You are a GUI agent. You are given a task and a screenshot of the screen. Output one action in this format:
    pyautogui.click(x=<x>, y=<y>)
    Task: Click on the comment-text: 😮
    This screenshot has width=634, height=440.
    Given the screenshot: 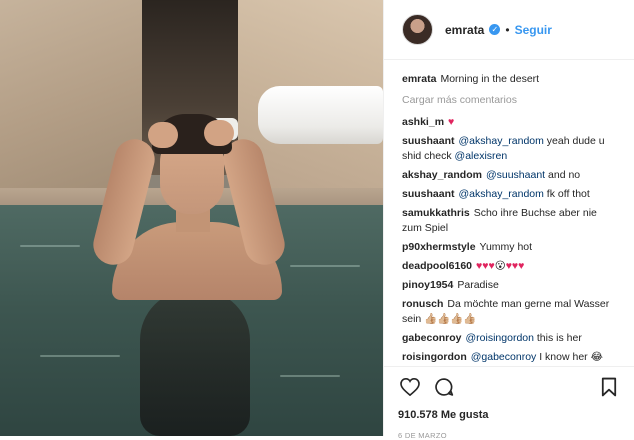 What is the action you would take?
    pyautogui.click(x=500, y=266)
    